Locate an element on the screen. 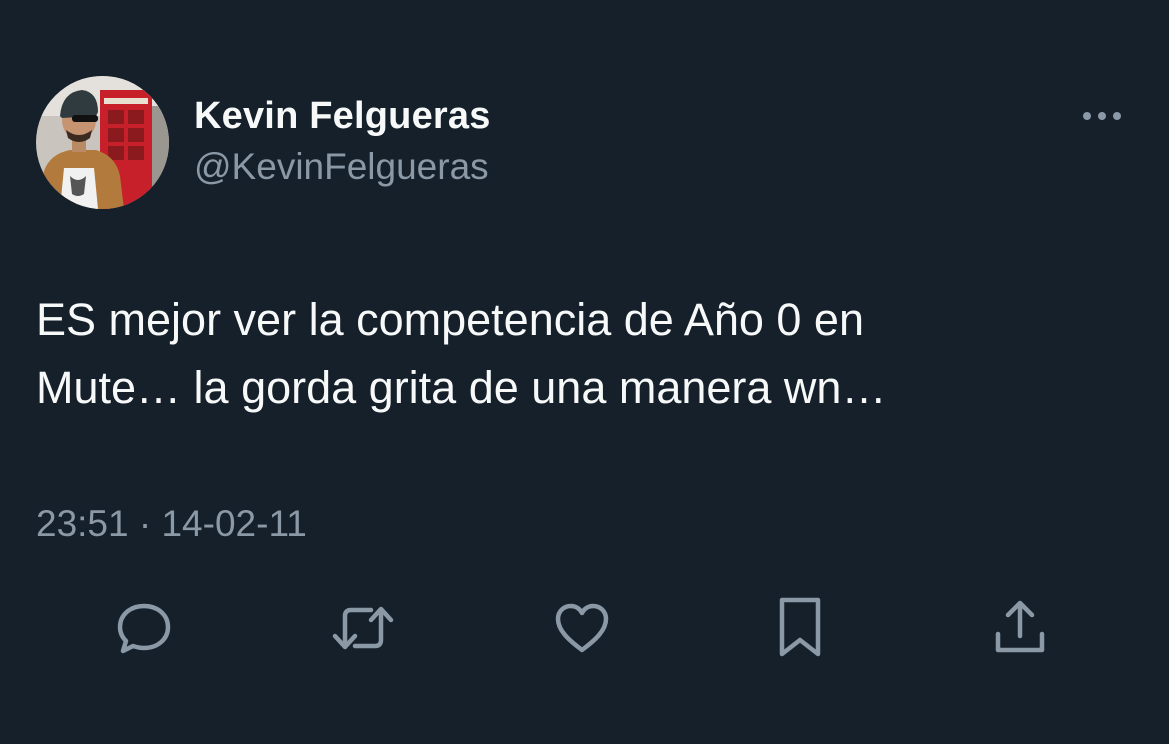 This screenshot has height=744, width=1169. share-button is located at coordinates (1020, 628).